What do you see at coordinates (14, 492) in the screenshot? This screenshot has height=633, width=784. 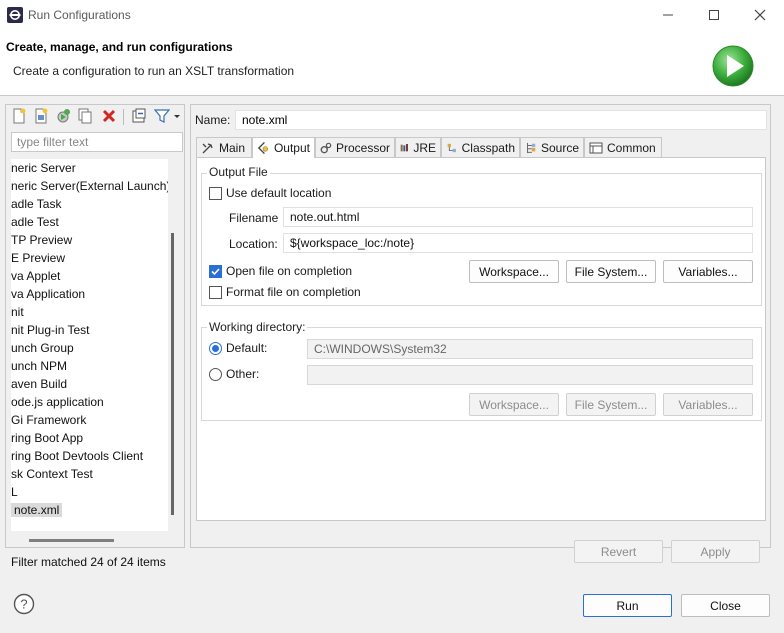 I see `list-item: L` at bounding box center [14, 492].